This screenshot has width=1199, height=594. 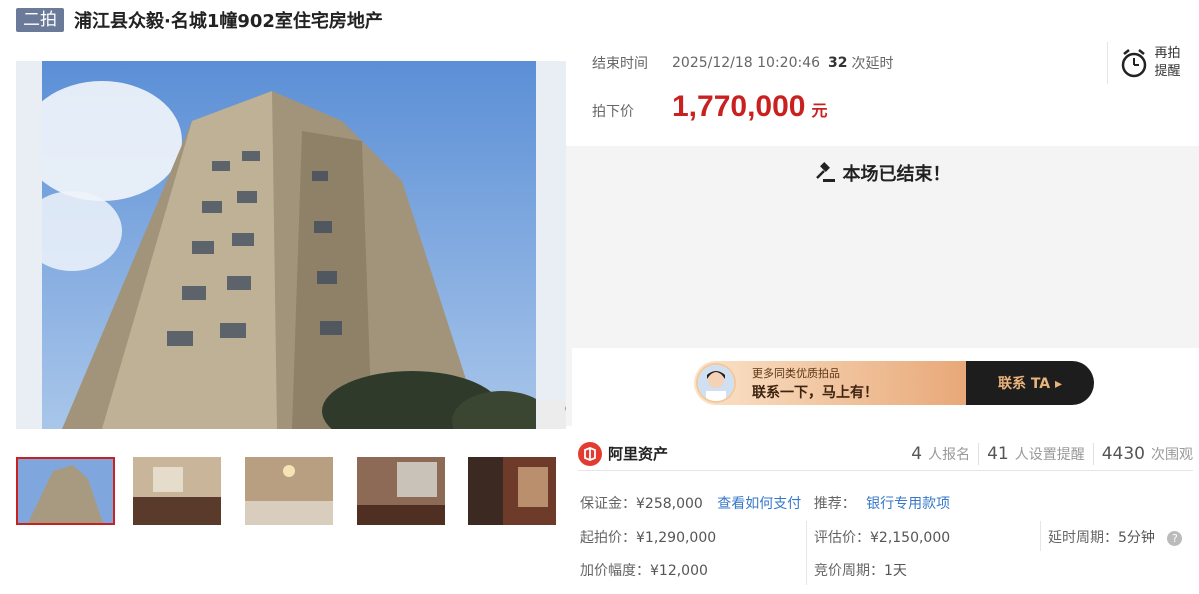 What do you see at coordinates (885, 454) in the screenshot?
I see `brand-stats-row: 阿里资产 4 人报名 41 人设置提醒 4430 次围观` at bounding box center [885, 454].